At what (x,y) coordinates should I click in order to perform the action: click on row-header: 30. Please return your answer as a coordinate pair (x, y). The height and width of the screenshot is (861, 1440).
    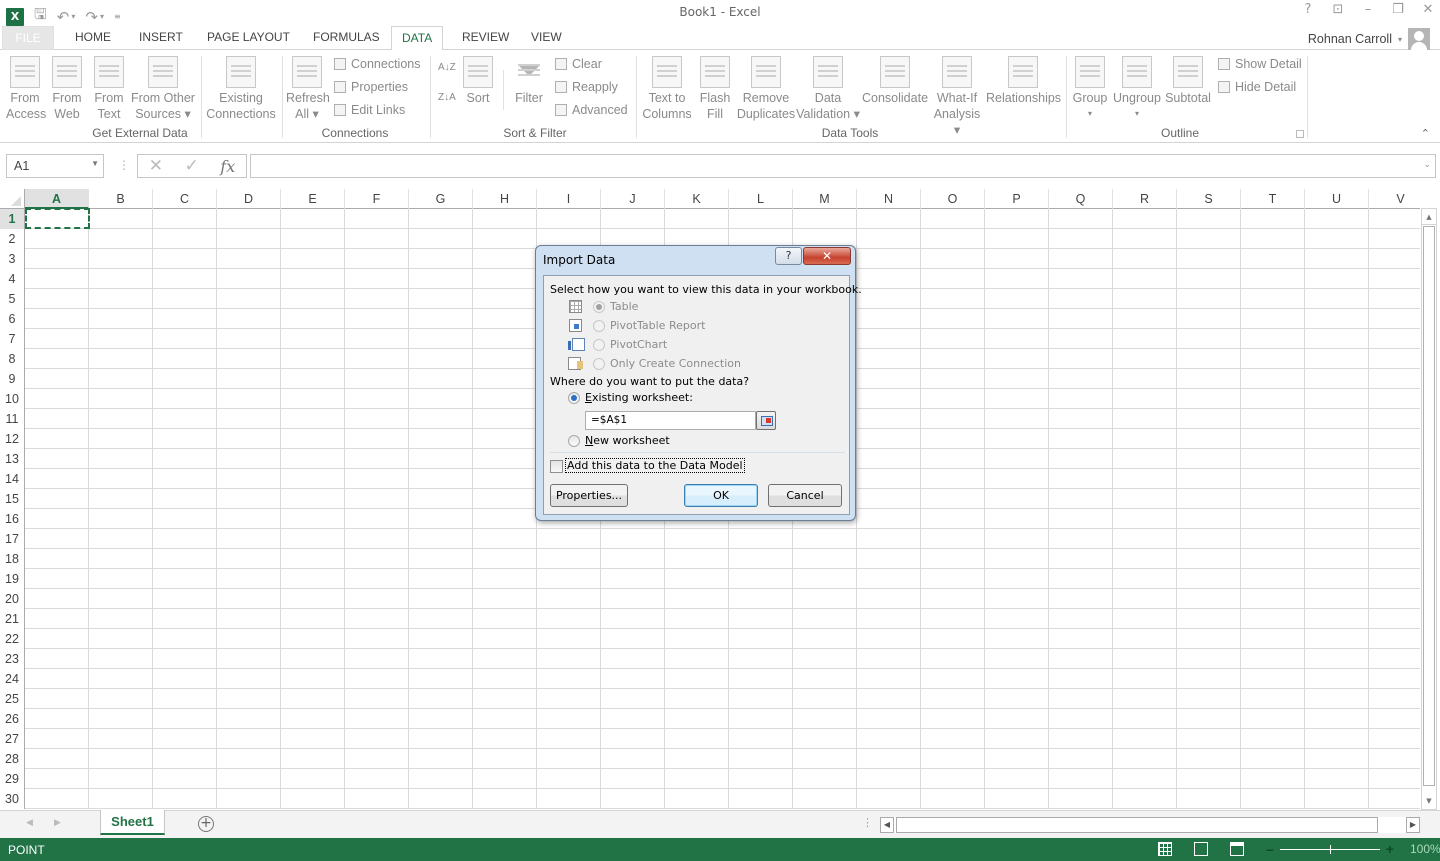
    Looking at the image, I should click on (12, 799).